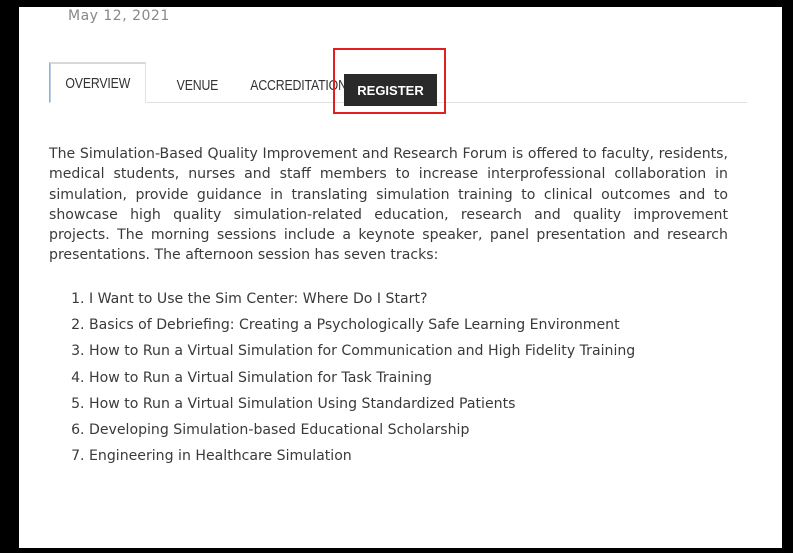  What do you see at coordinates (197, 82) in the screenshot?
I see `tab-venue: VENUE` at bounding box center [197, 82].